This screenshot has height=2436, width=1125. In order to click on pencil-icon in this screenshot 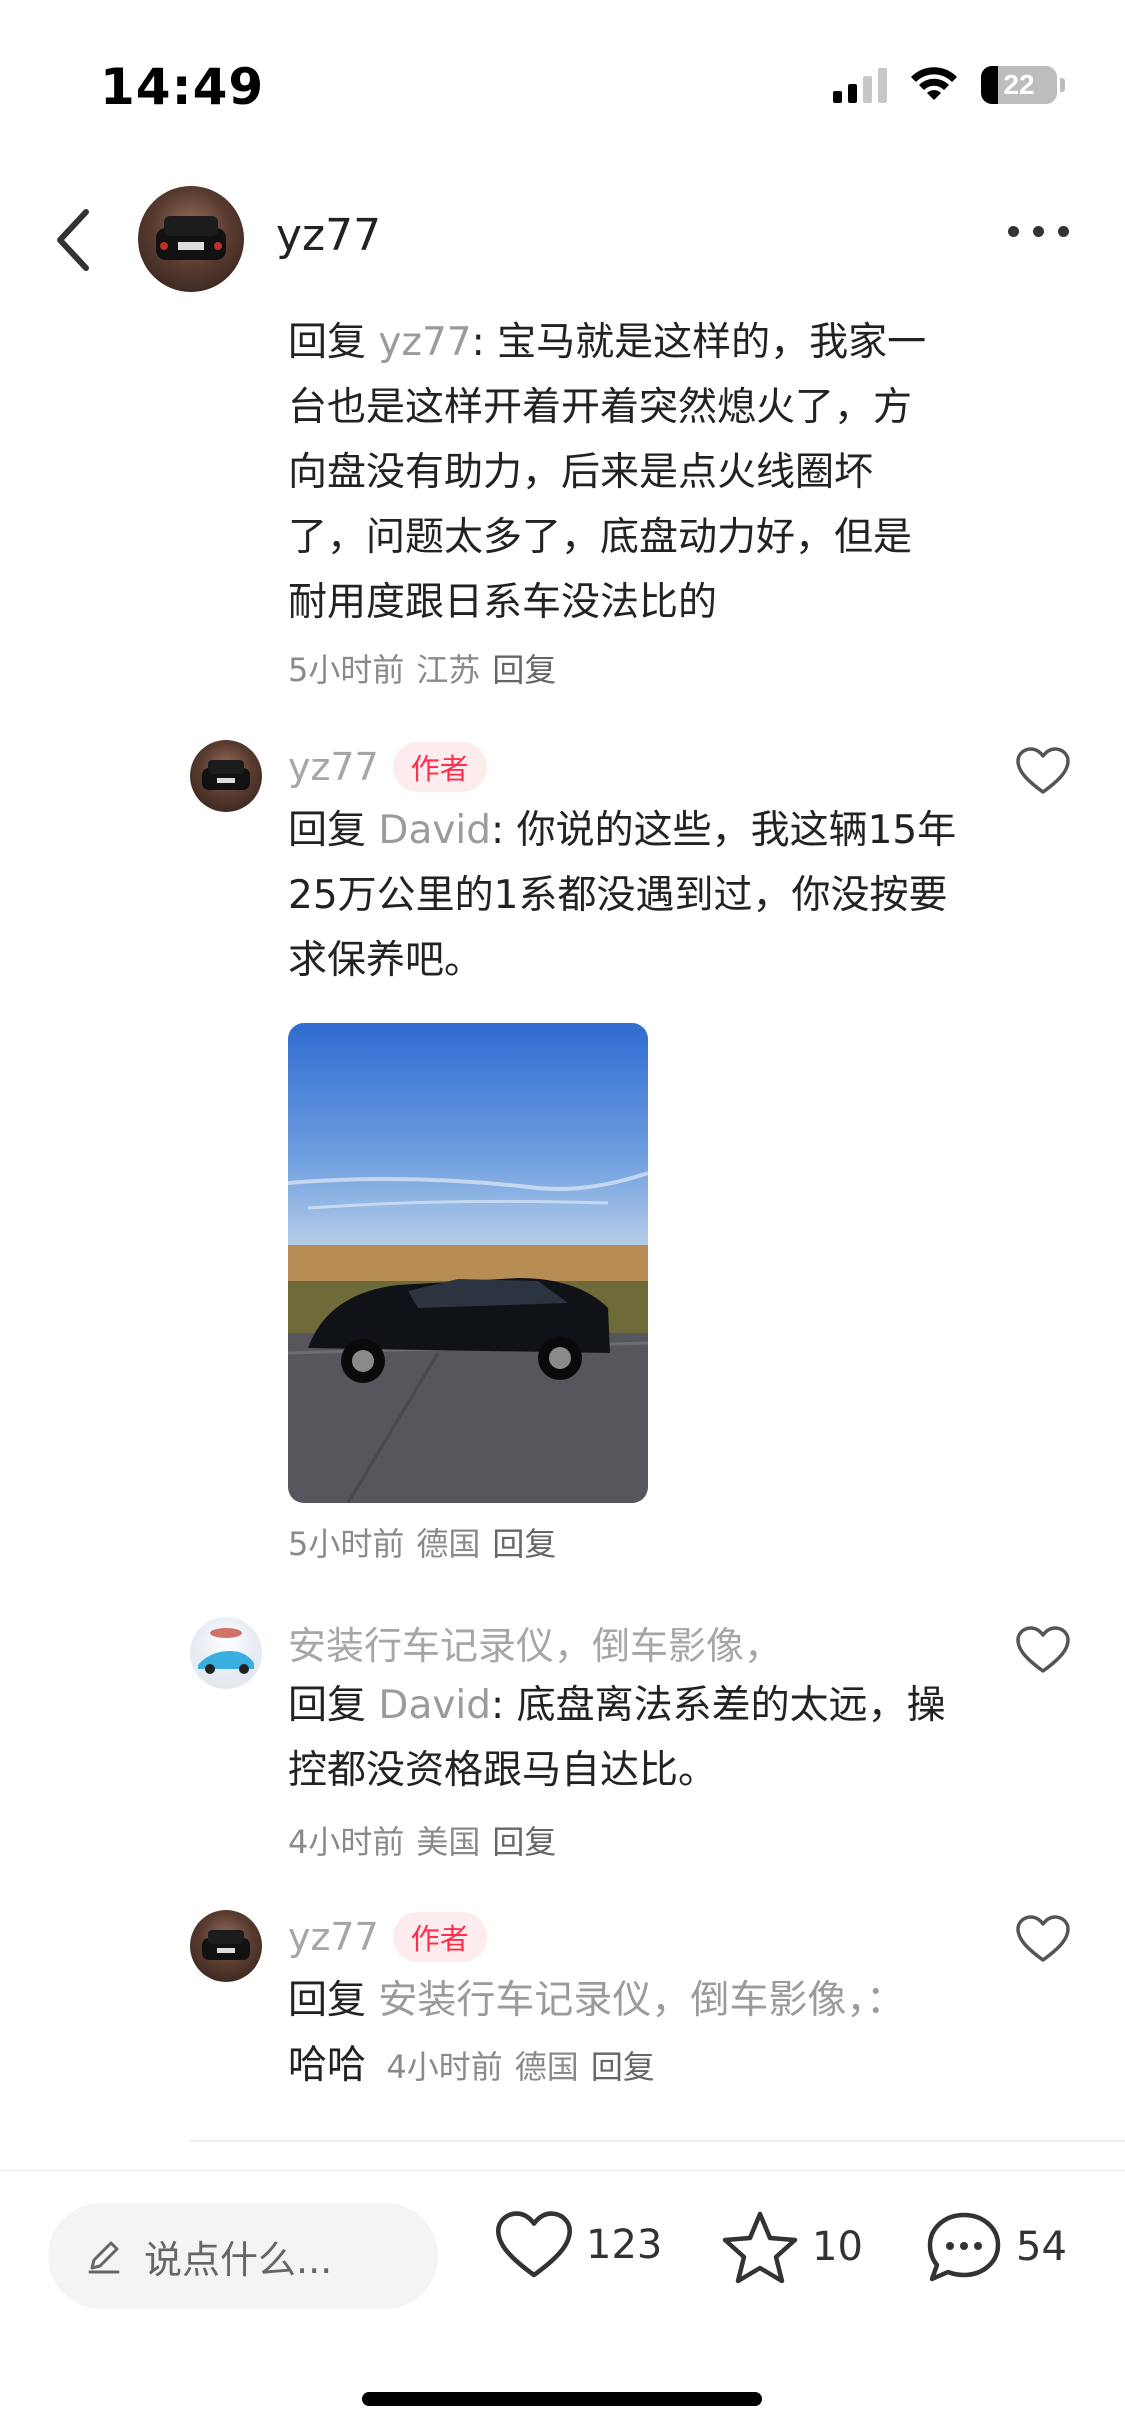, I will do `click(104, 2257)`.